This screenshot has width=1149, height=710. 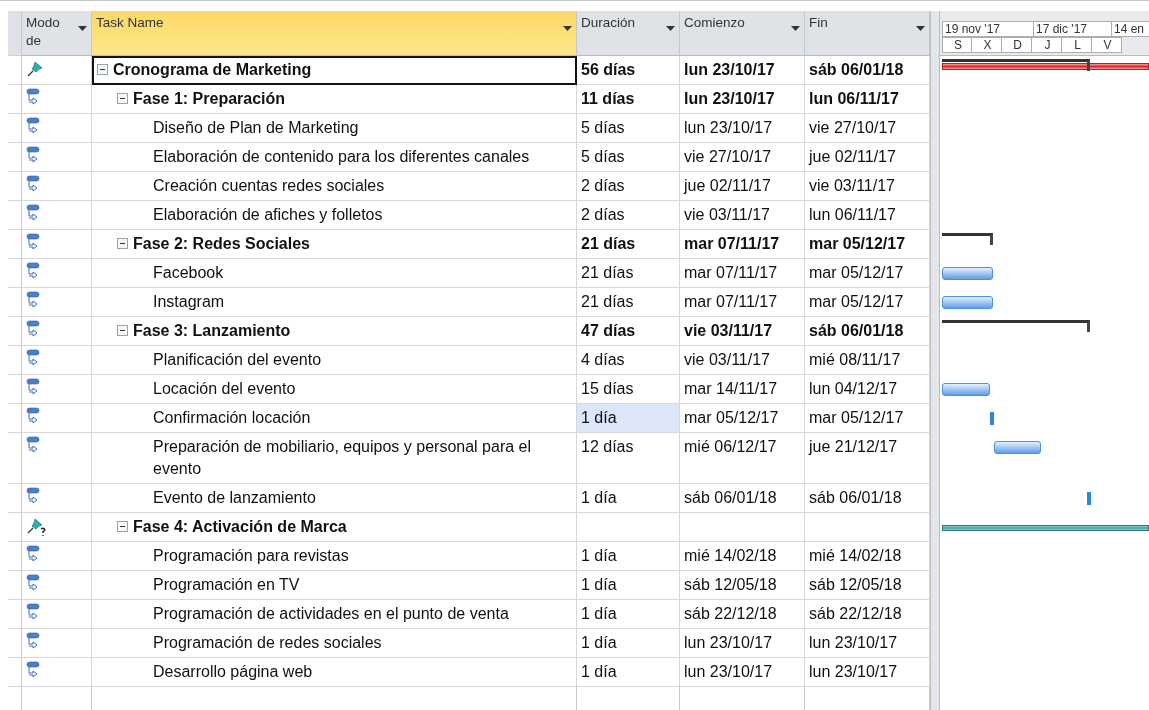 I want to click on task-name: Desarrollo página web, so click(x=233, y=672).